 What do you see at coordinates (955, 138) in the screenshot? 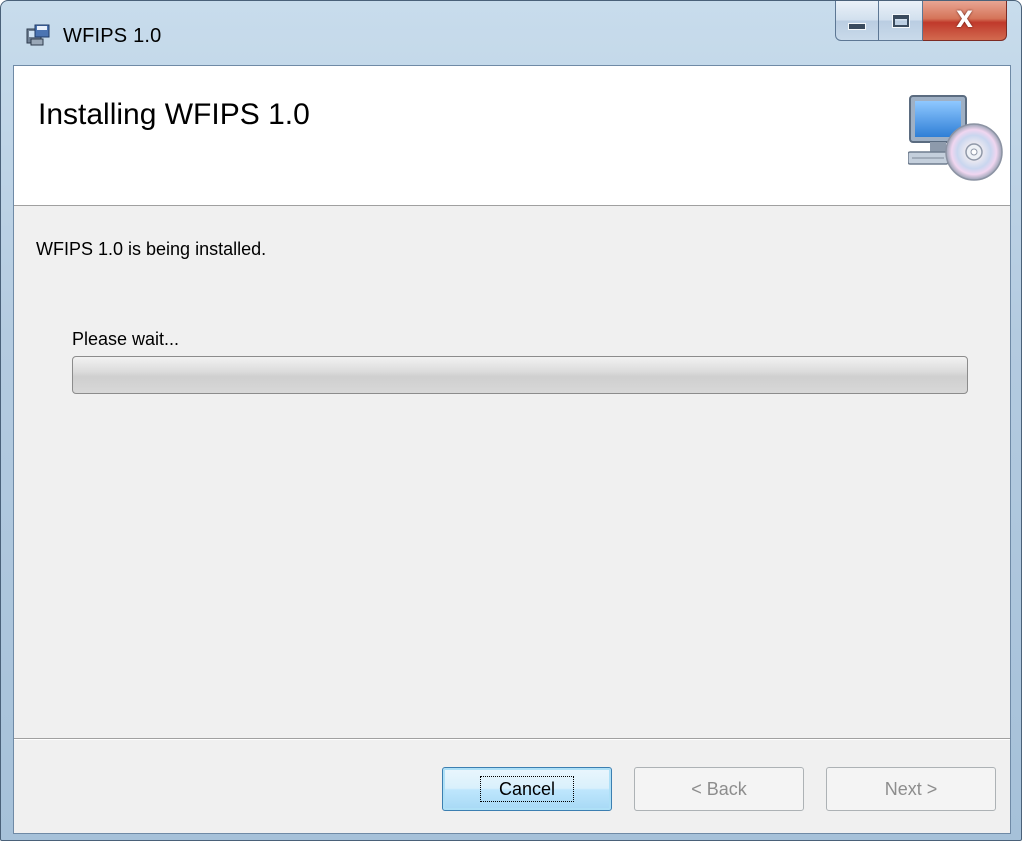
I see `computer-cd-icon` at bounding box center [955, 138].